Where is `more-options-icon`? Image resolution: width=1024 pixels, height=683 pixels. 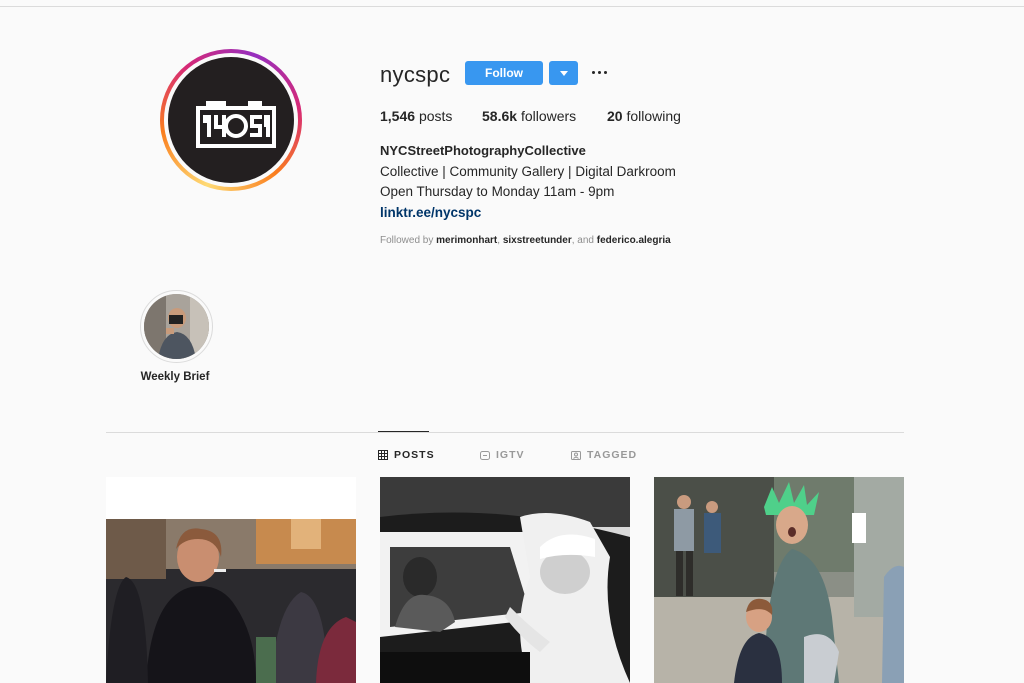
more-options-icon is located at coordinates (600, 72).